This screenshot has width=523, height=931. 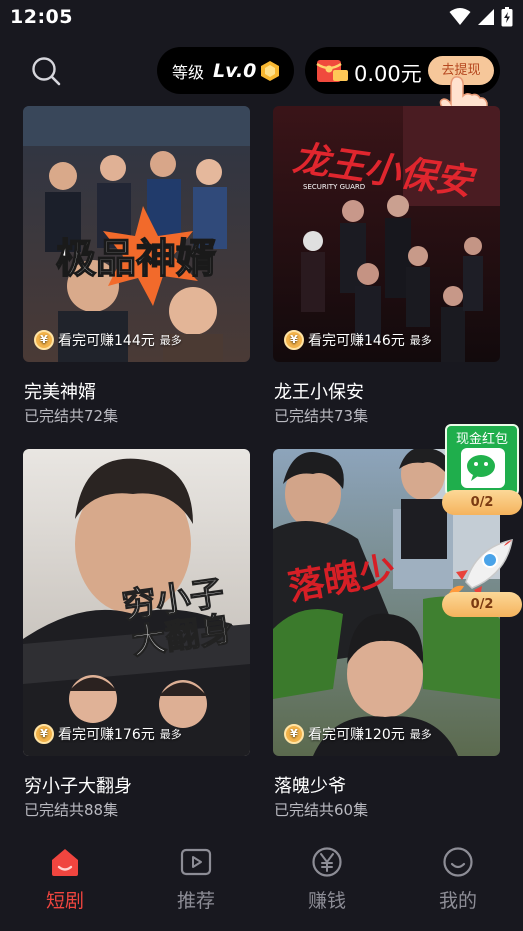 What do you see at coordinates (327, 862) in the screenshot?
I see `yuan-icon` at bounding box center [327, 862].